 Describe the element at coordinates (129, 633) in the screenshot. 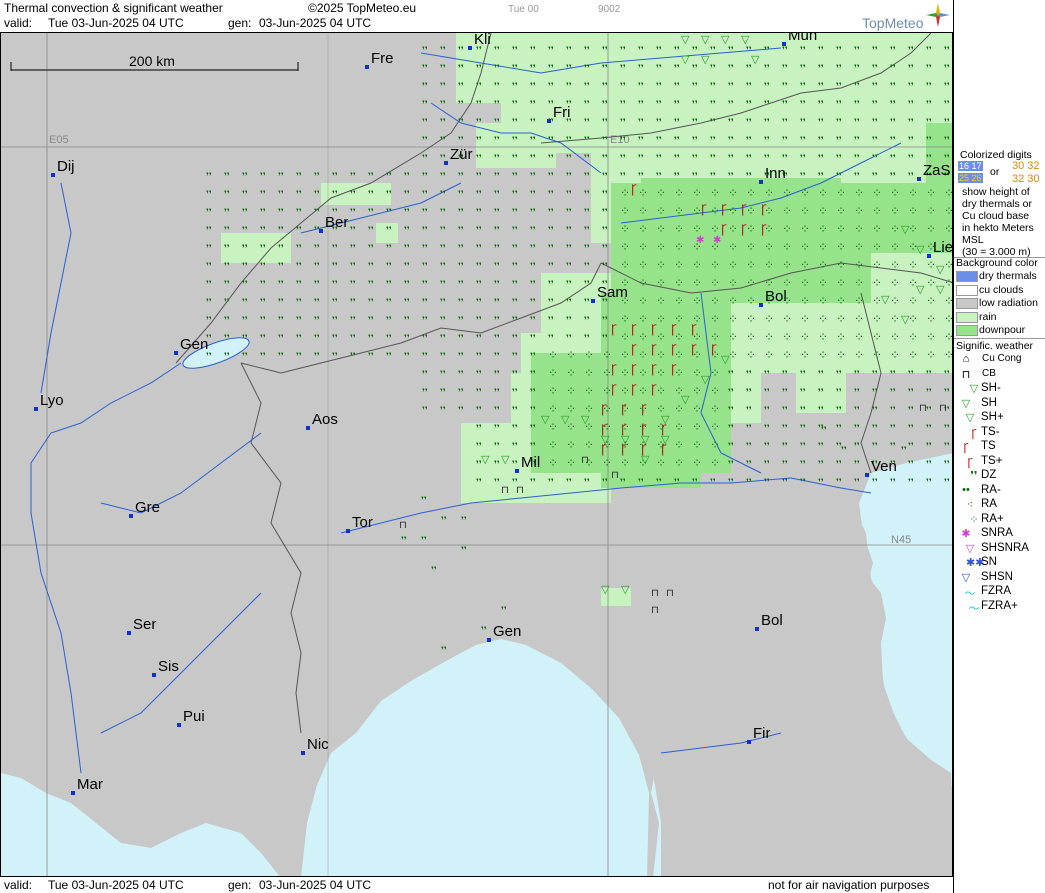

I see `city-marker-ser` at that location.